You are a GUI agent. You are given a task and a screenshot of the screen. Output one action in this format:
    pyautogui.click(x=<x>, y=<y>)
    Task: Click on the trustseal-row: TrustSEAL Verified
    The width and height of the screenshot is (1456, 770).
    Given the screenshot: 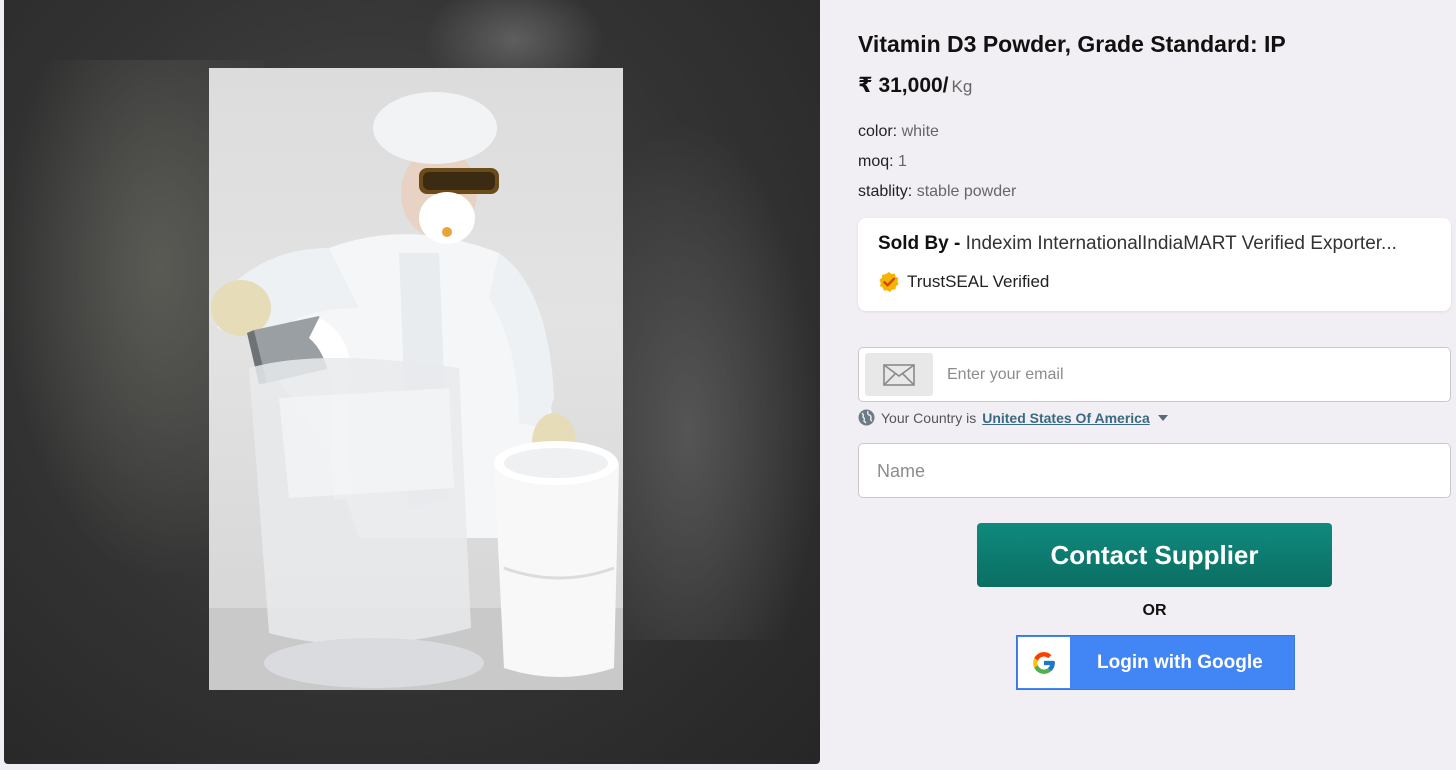 What is the action you would take?
    pyautogui.click(x=963, y=282)
    